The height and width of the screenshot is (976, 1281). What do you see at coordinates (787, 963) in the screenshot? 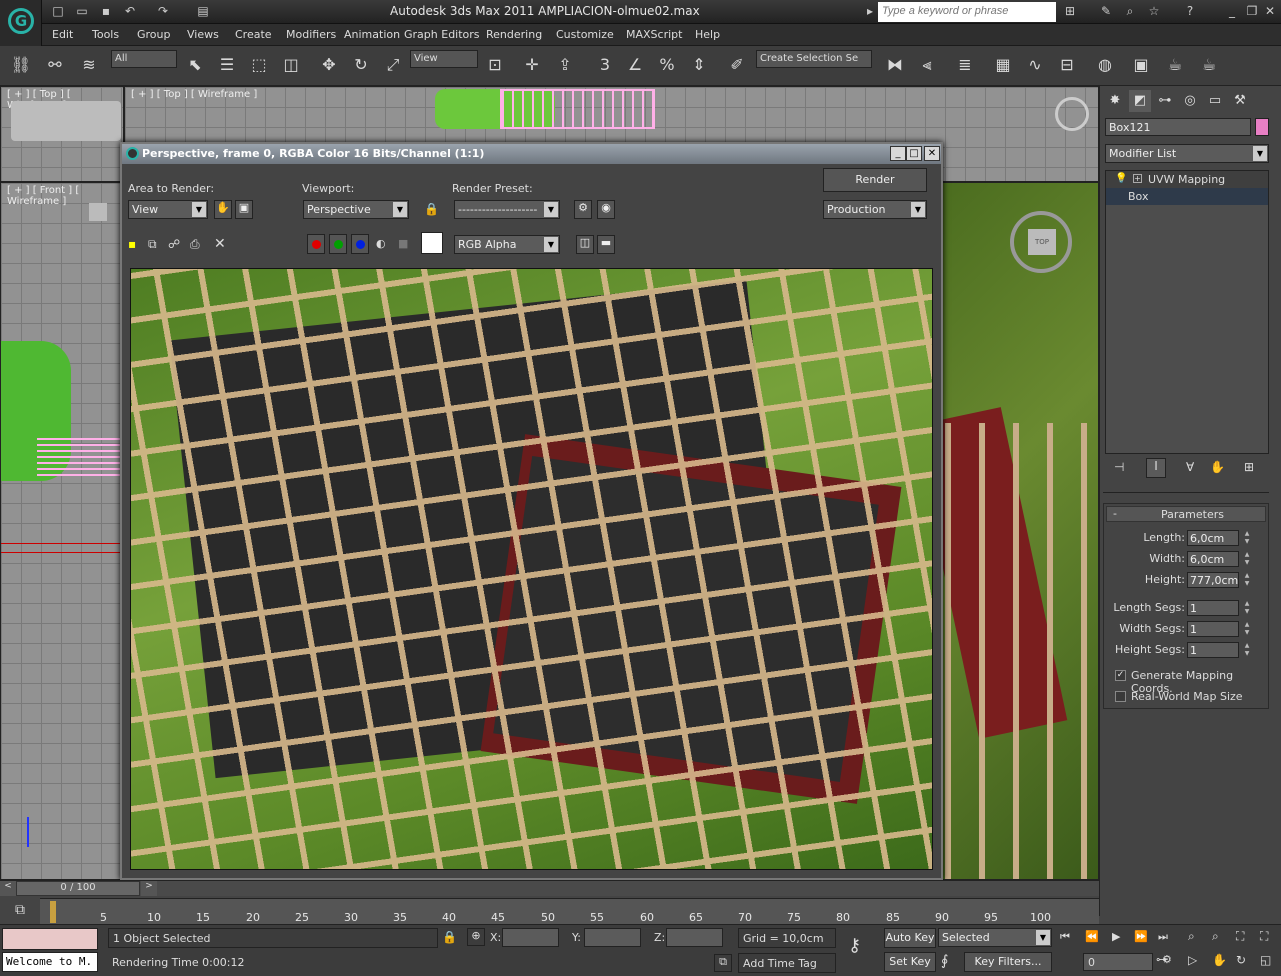
I see `add-time-tag: Add Time Tag` at bounding box center [787, 963].